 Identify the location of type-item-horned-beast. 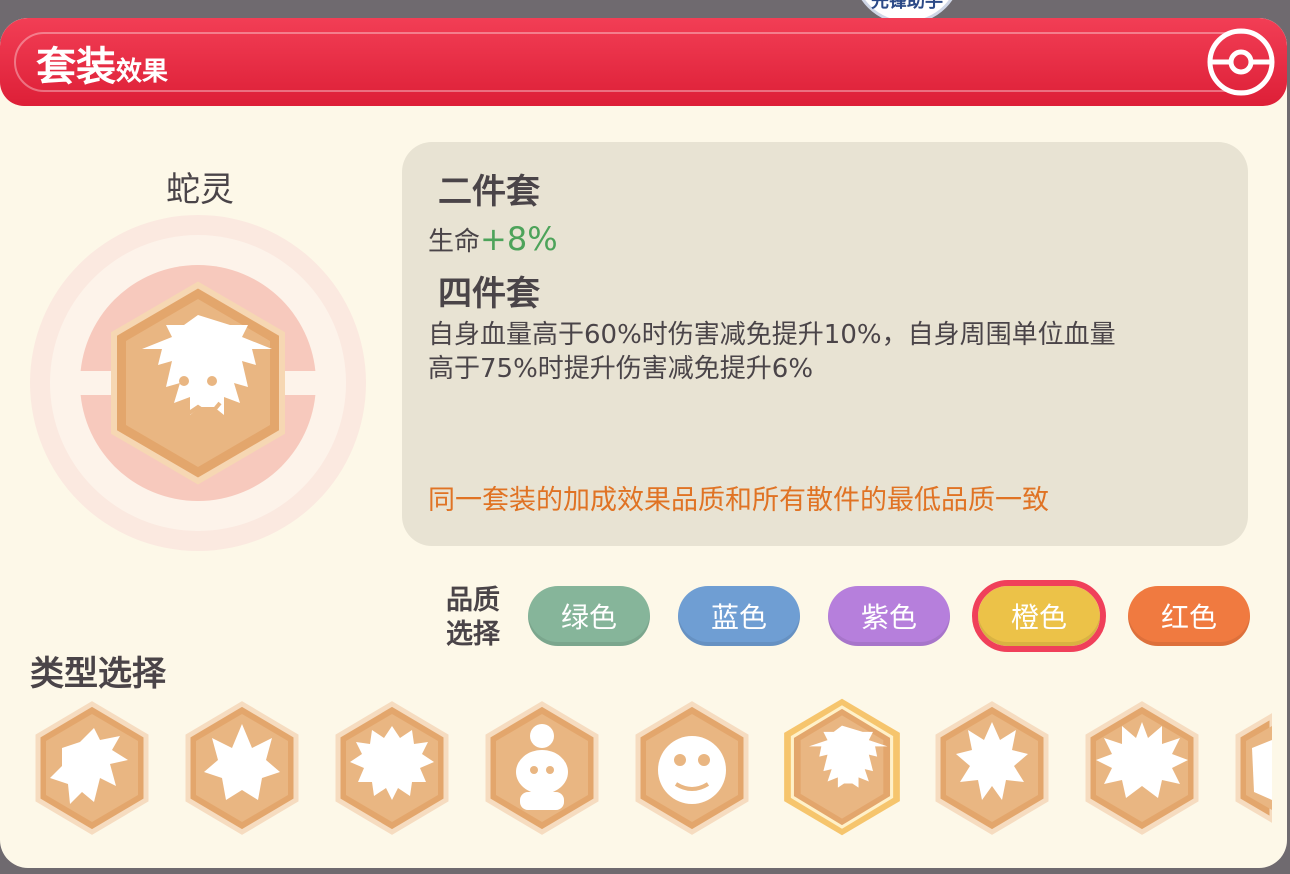
(242, 768).